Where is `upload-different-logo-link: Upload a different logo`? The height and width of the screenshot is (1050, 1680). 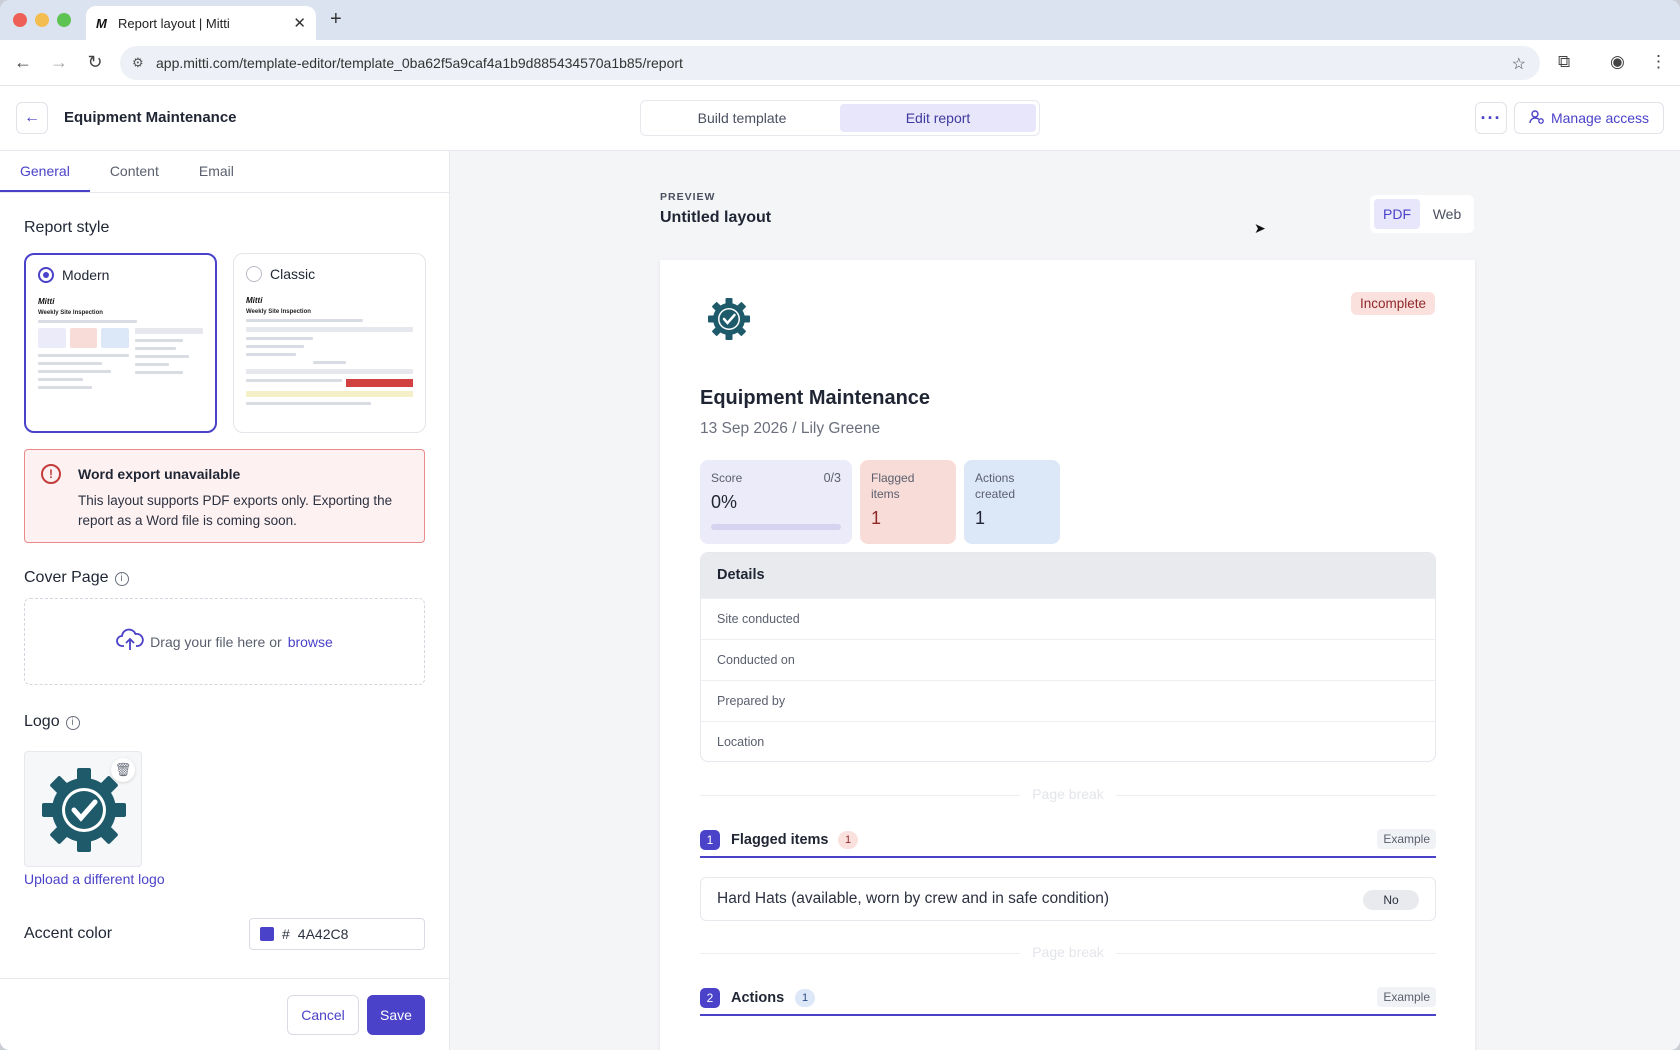
upload-different-logo-link: Upload a different logo is located at coordinates (94, 879).